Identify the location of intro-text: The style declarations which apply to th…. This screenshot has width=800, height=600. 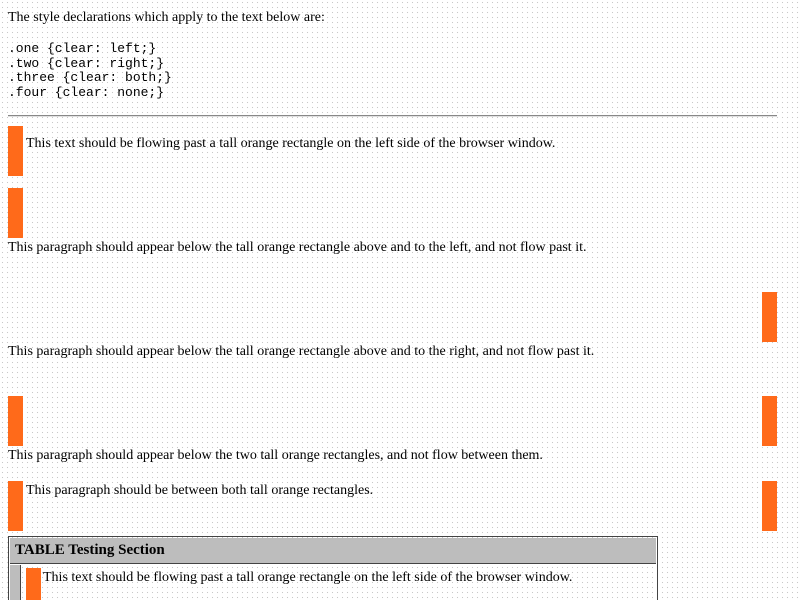
(166, 17).